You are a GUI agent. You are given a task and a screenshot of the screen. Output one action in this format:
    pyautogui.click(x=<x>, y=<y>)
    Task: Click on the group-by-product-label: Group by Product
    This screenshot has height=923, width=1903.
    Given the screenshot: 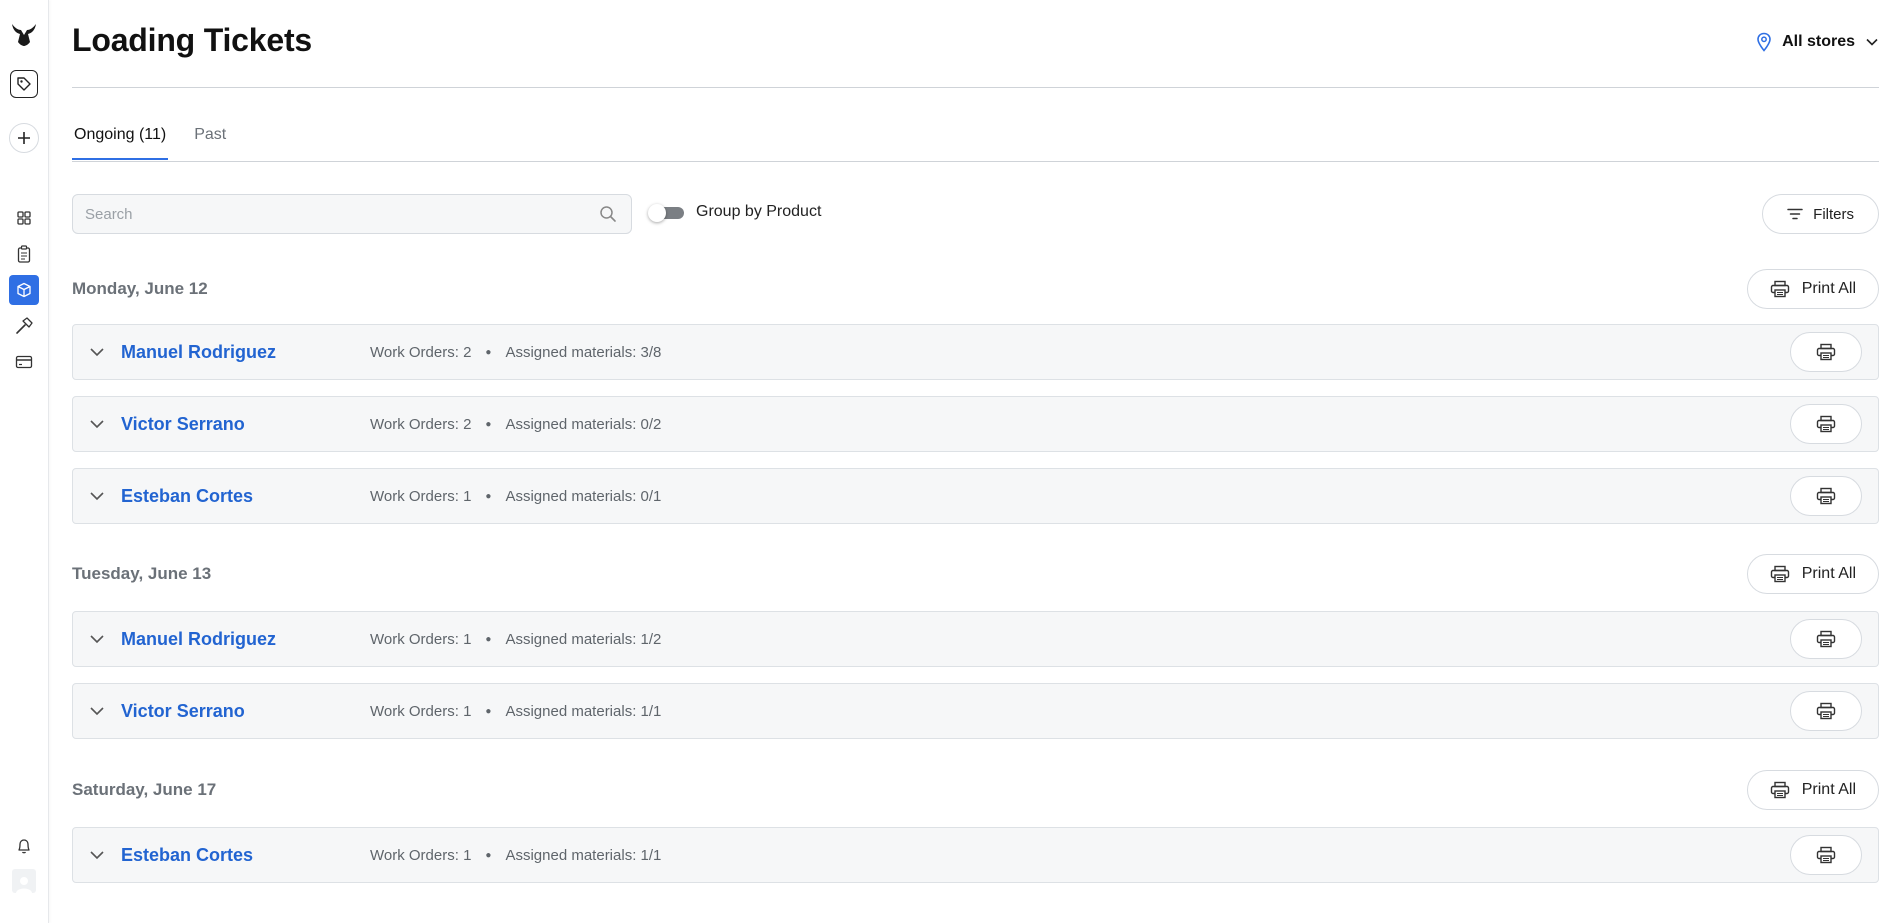 What is the action you would take?
    pyautogui.click(x=759, y=211)
    